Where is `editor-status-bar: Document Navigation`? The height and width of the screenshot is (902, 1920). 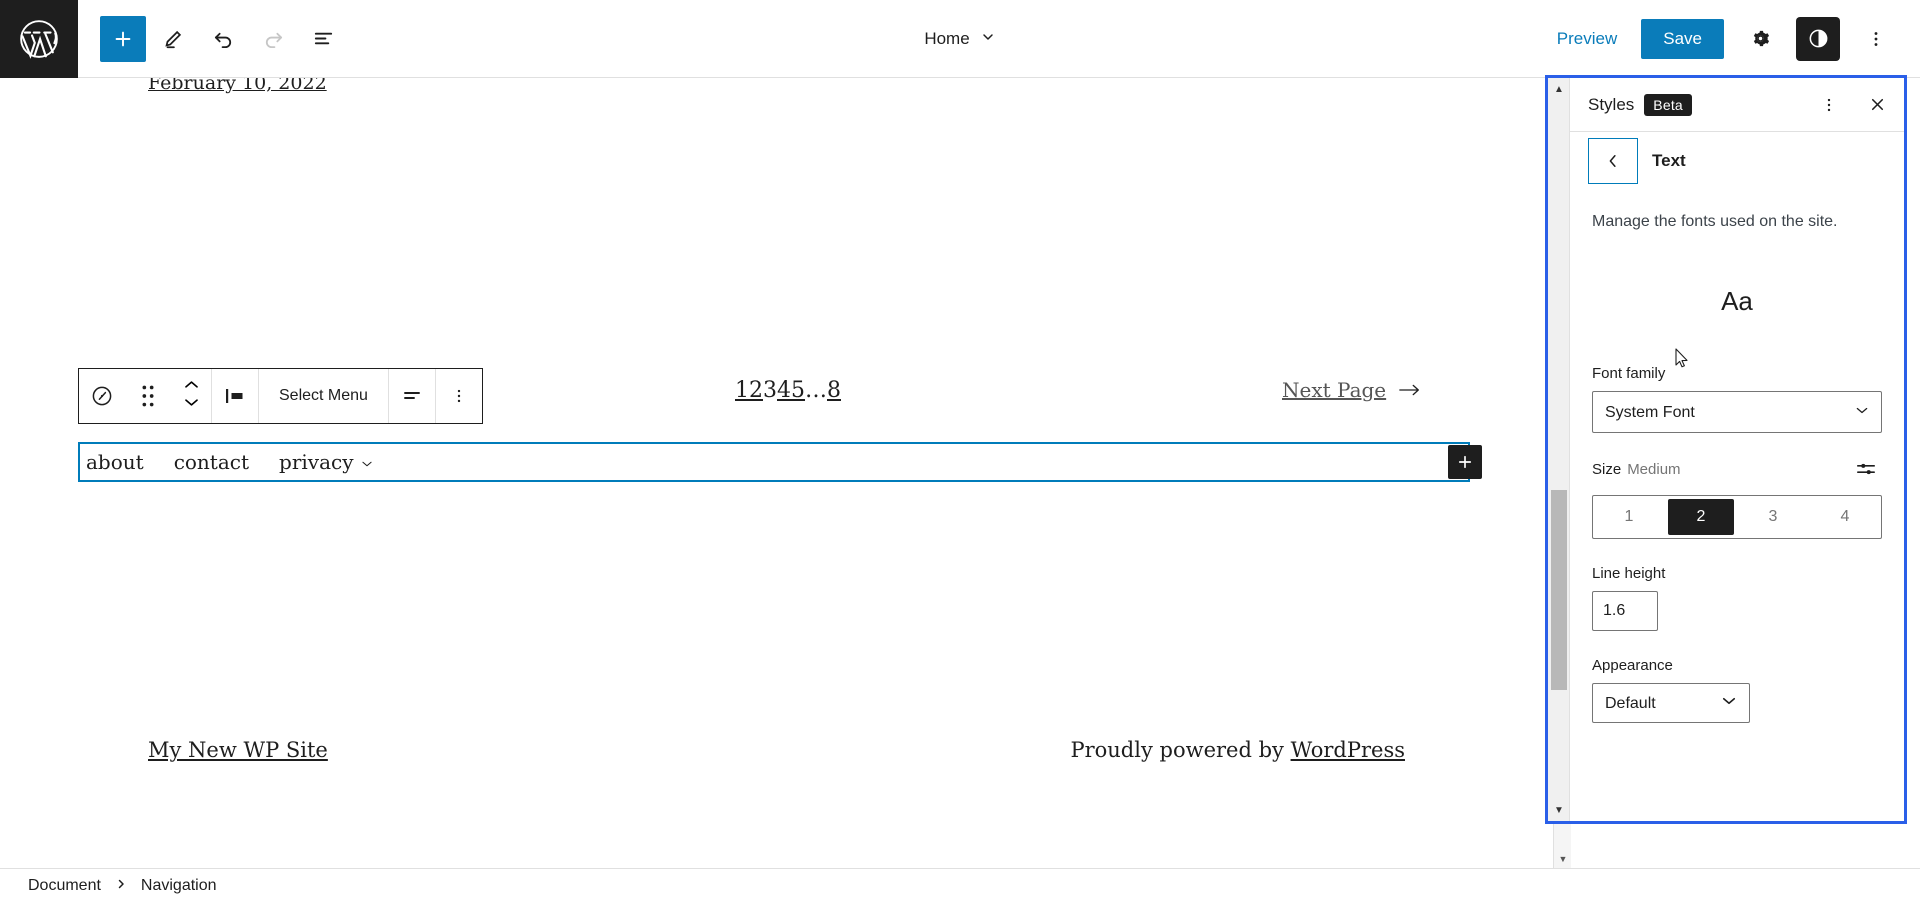
editor-status-bar: Document Navigation is located at coordinates (960, 885).